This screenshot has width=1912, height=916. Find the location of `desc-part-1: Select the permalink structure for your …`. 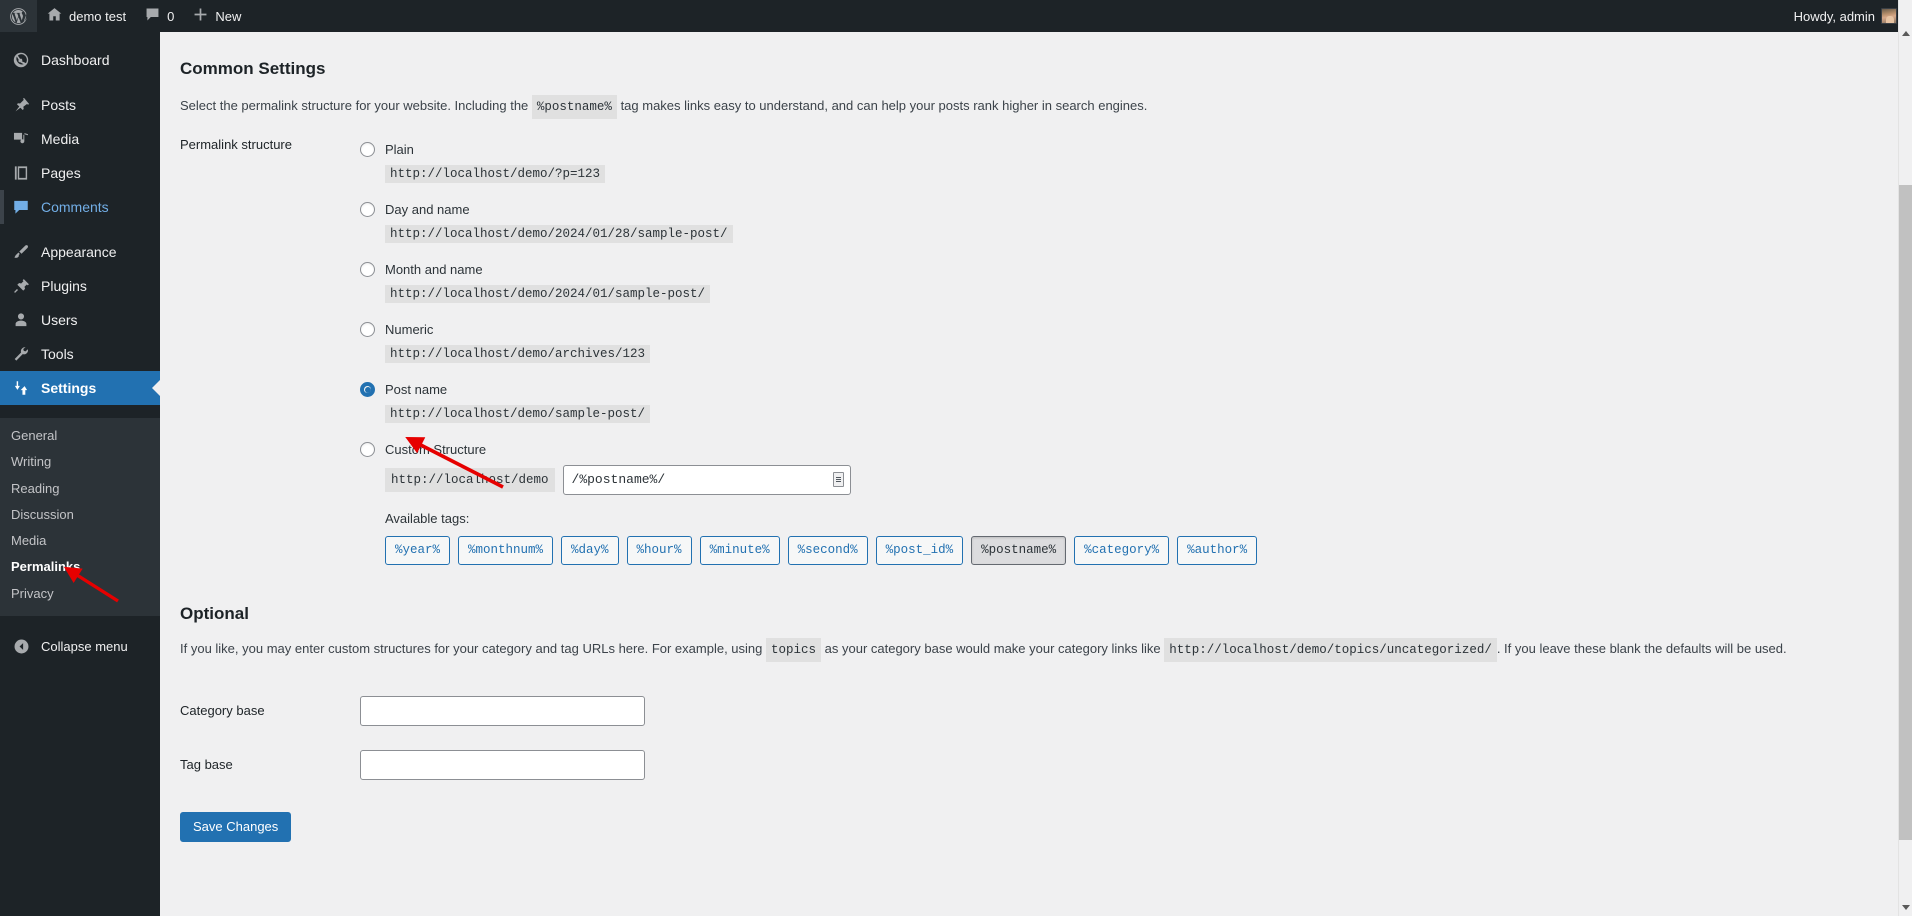

desc-part-1: Select the permalink structure for your … is located at coordinates (354, 105).